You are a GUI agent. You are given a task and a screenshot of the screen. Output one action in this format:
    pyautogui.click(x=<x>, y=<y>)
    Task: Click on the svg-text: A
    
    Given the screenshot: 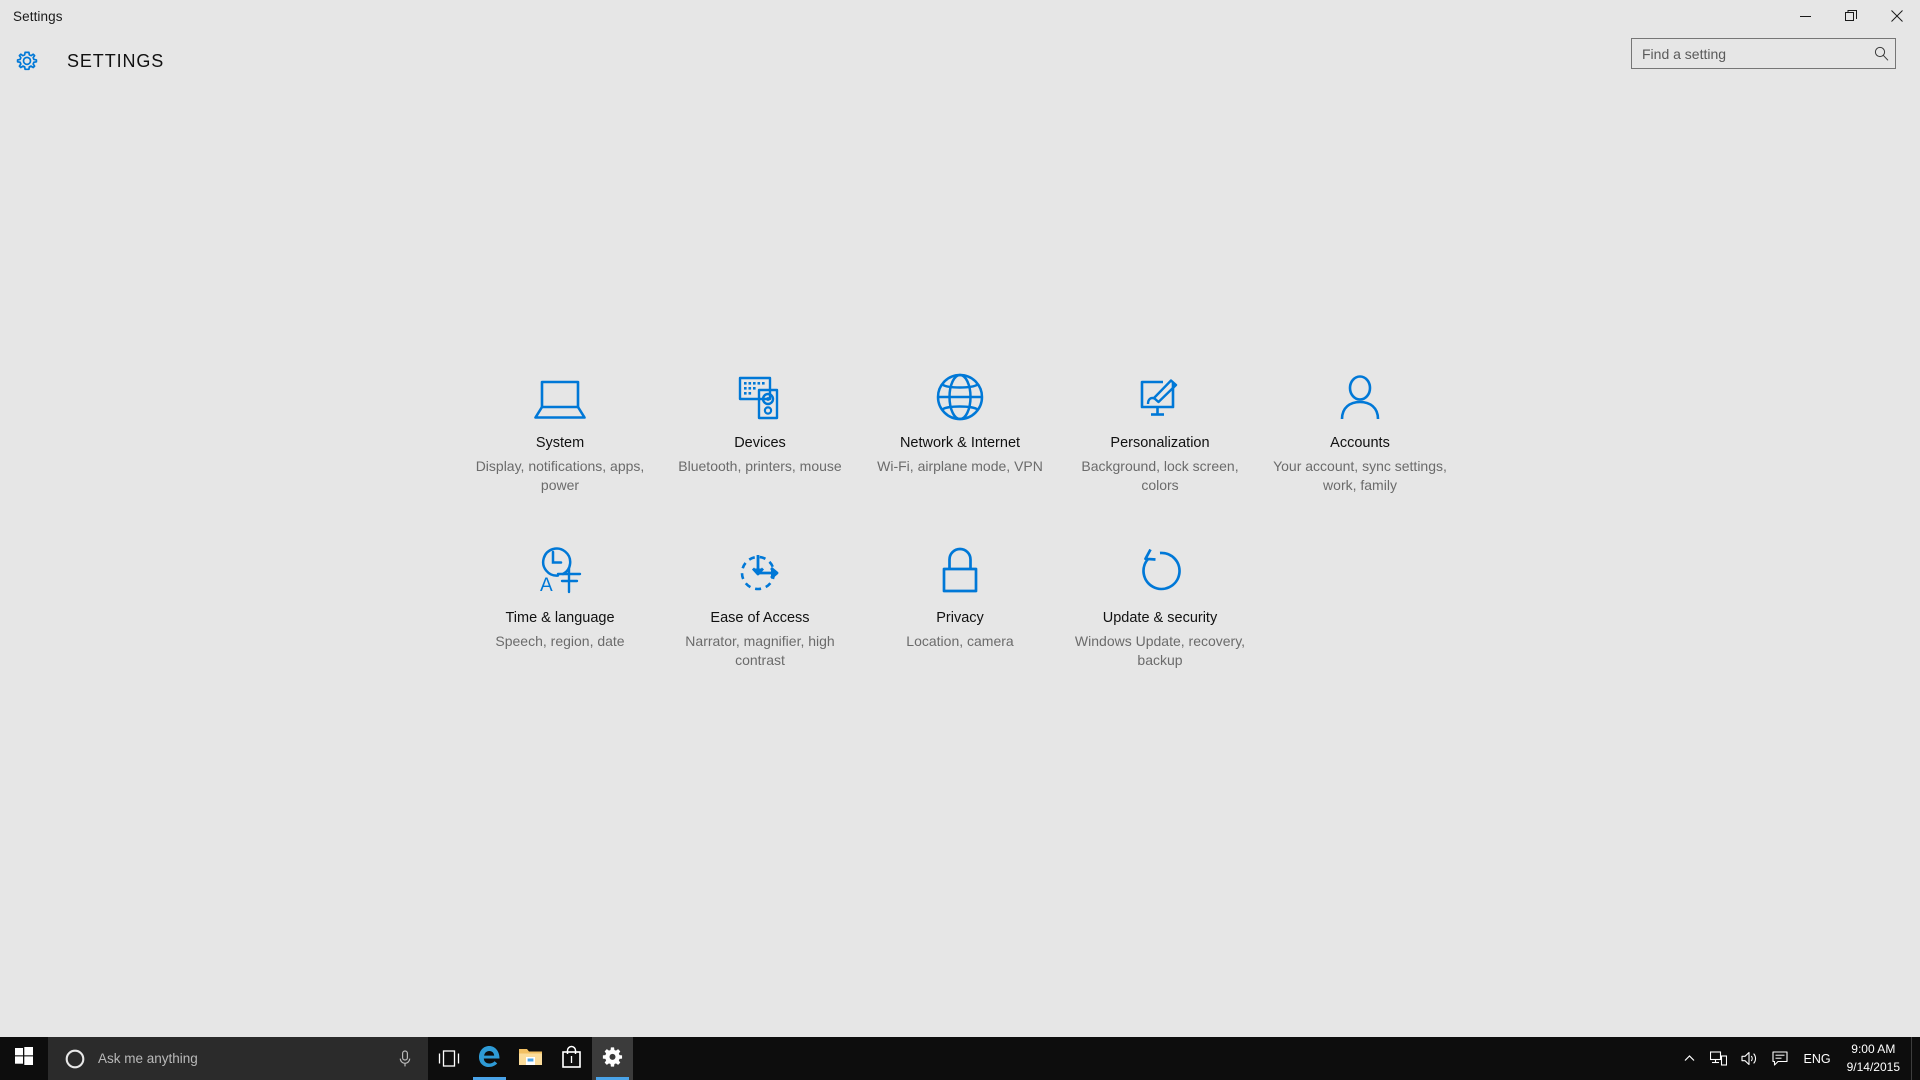 What is the action you would take?
    pyautogui.click(x=546, y=585)
    